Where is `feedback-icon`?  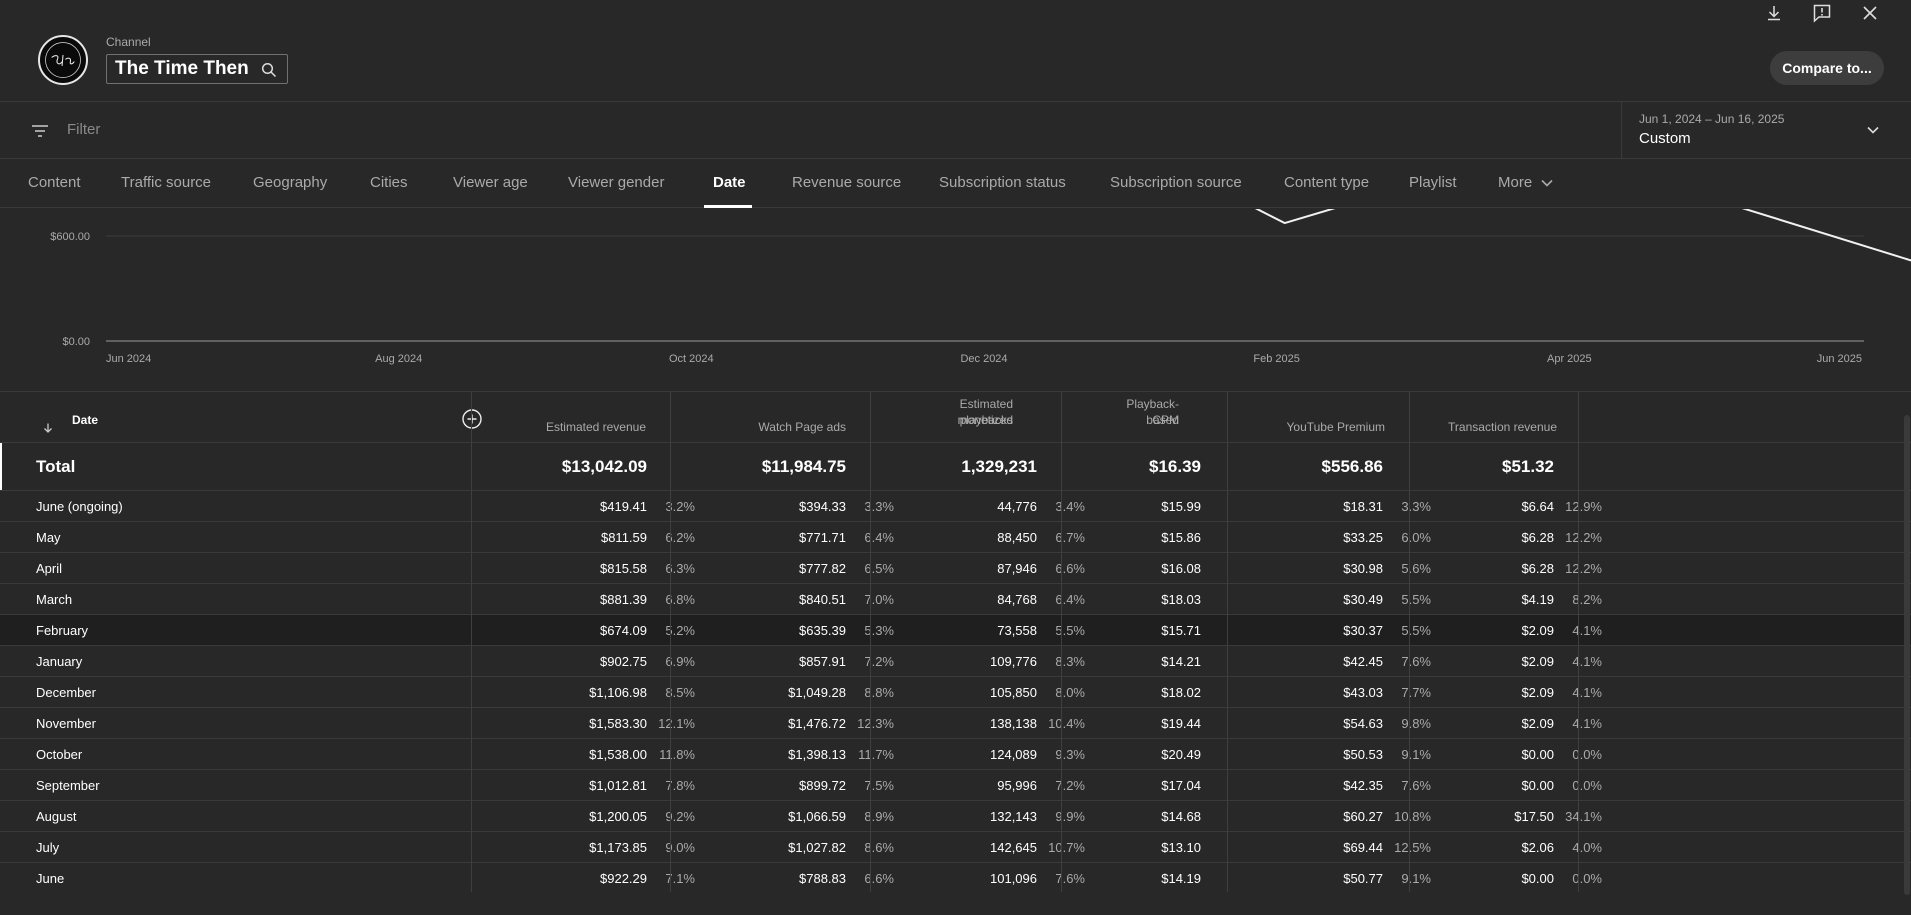
feedback-icon is located at coordinates (1822, 13).